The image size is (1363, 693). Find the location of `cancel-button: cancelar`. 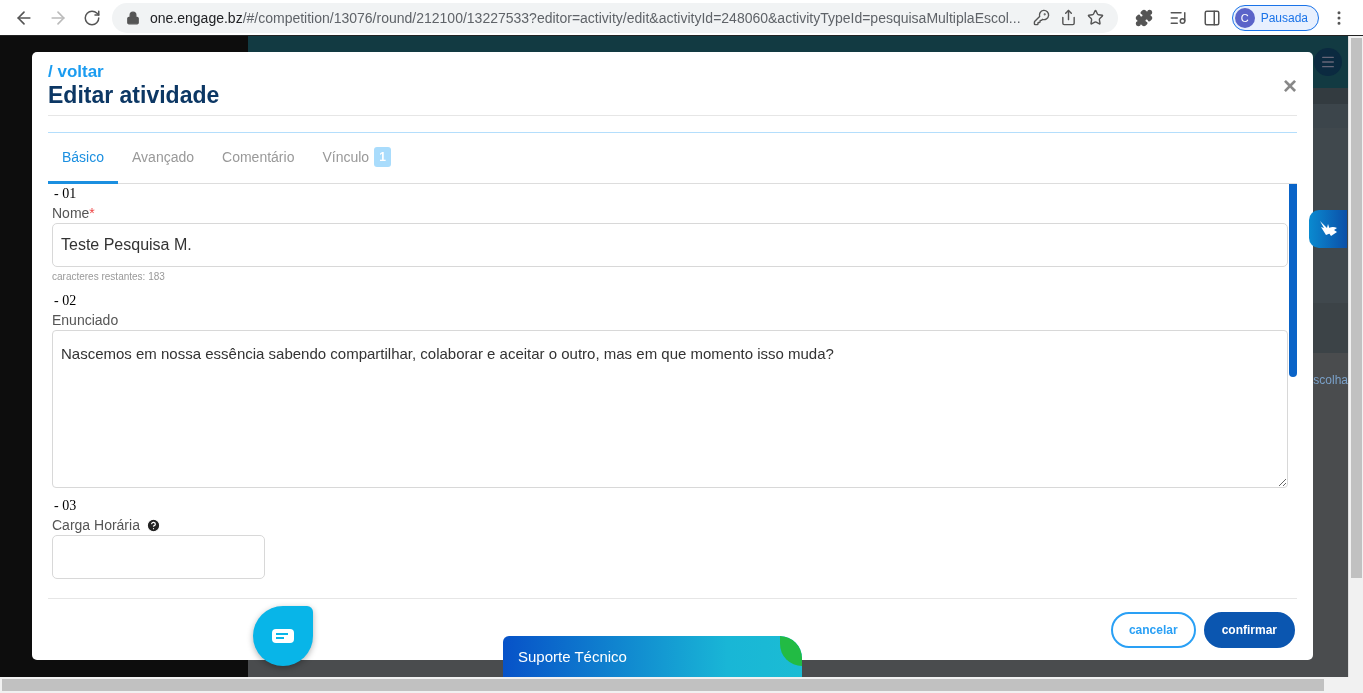

cancel-button: cancelar is located at coordinates (1153, 629).